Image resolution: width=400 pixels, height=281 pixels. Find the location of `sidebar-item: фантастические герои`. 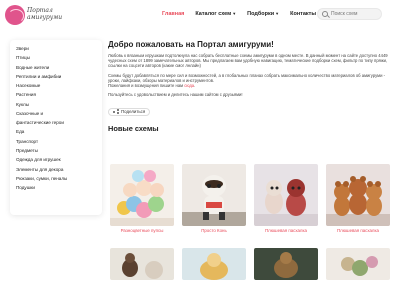

sidebar-item: фантастические герои is located at coordinates (56, 122).